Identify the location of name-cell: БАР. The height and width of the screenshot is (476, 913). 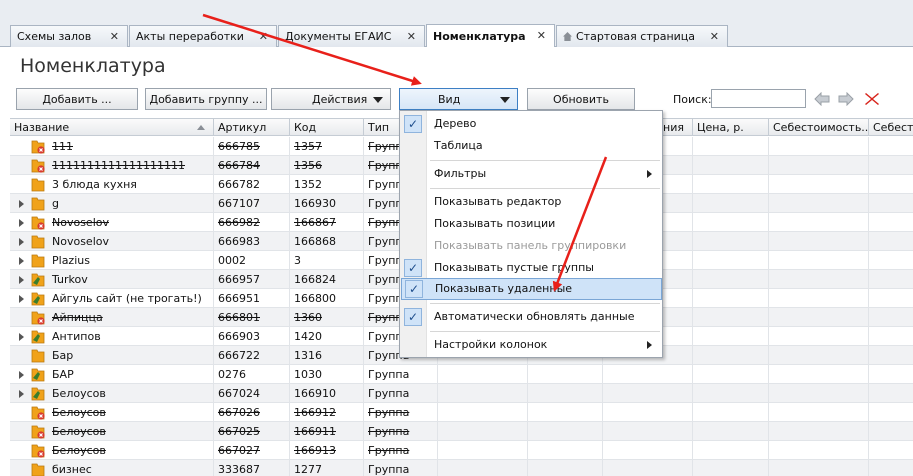
(112, 374).